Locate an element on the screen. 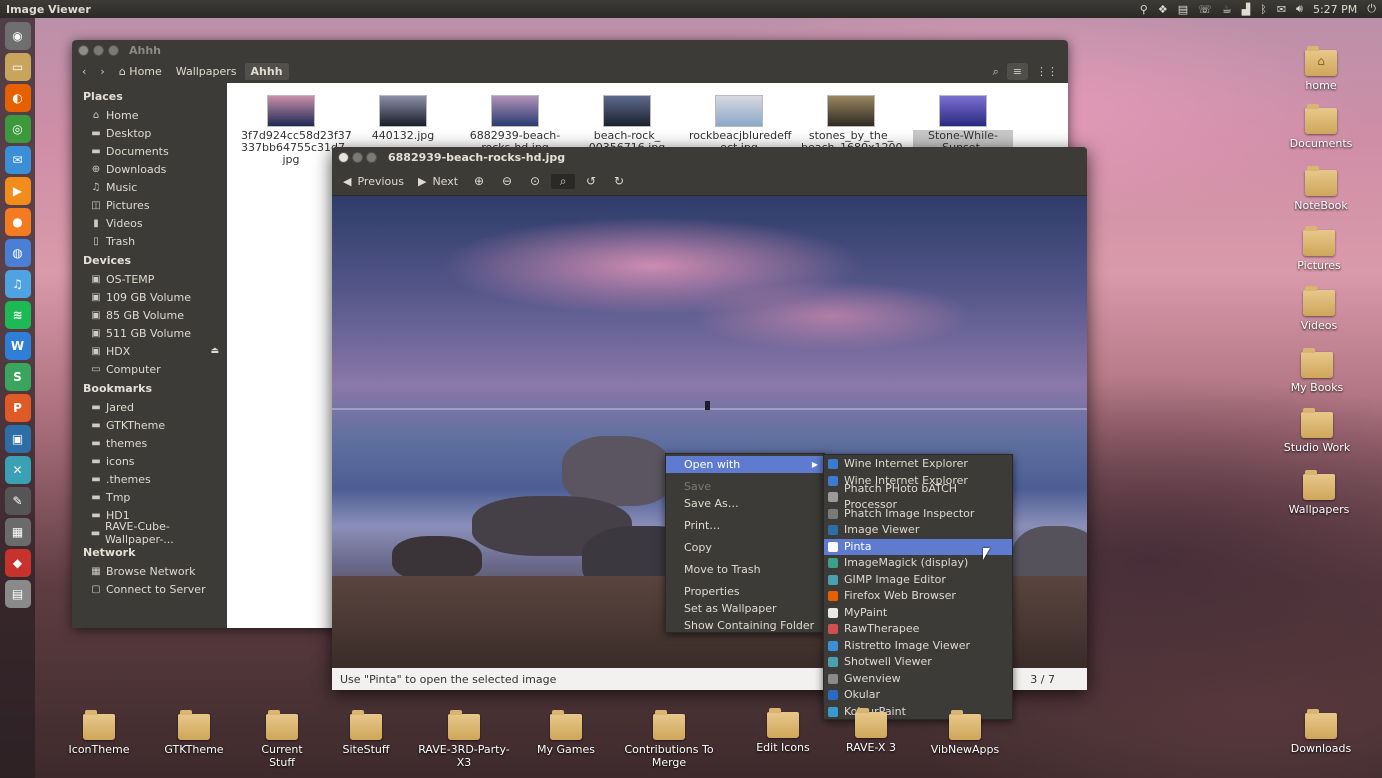 The image size is (1382, 778). writer-icon: W is located at coordinates (17, 346).